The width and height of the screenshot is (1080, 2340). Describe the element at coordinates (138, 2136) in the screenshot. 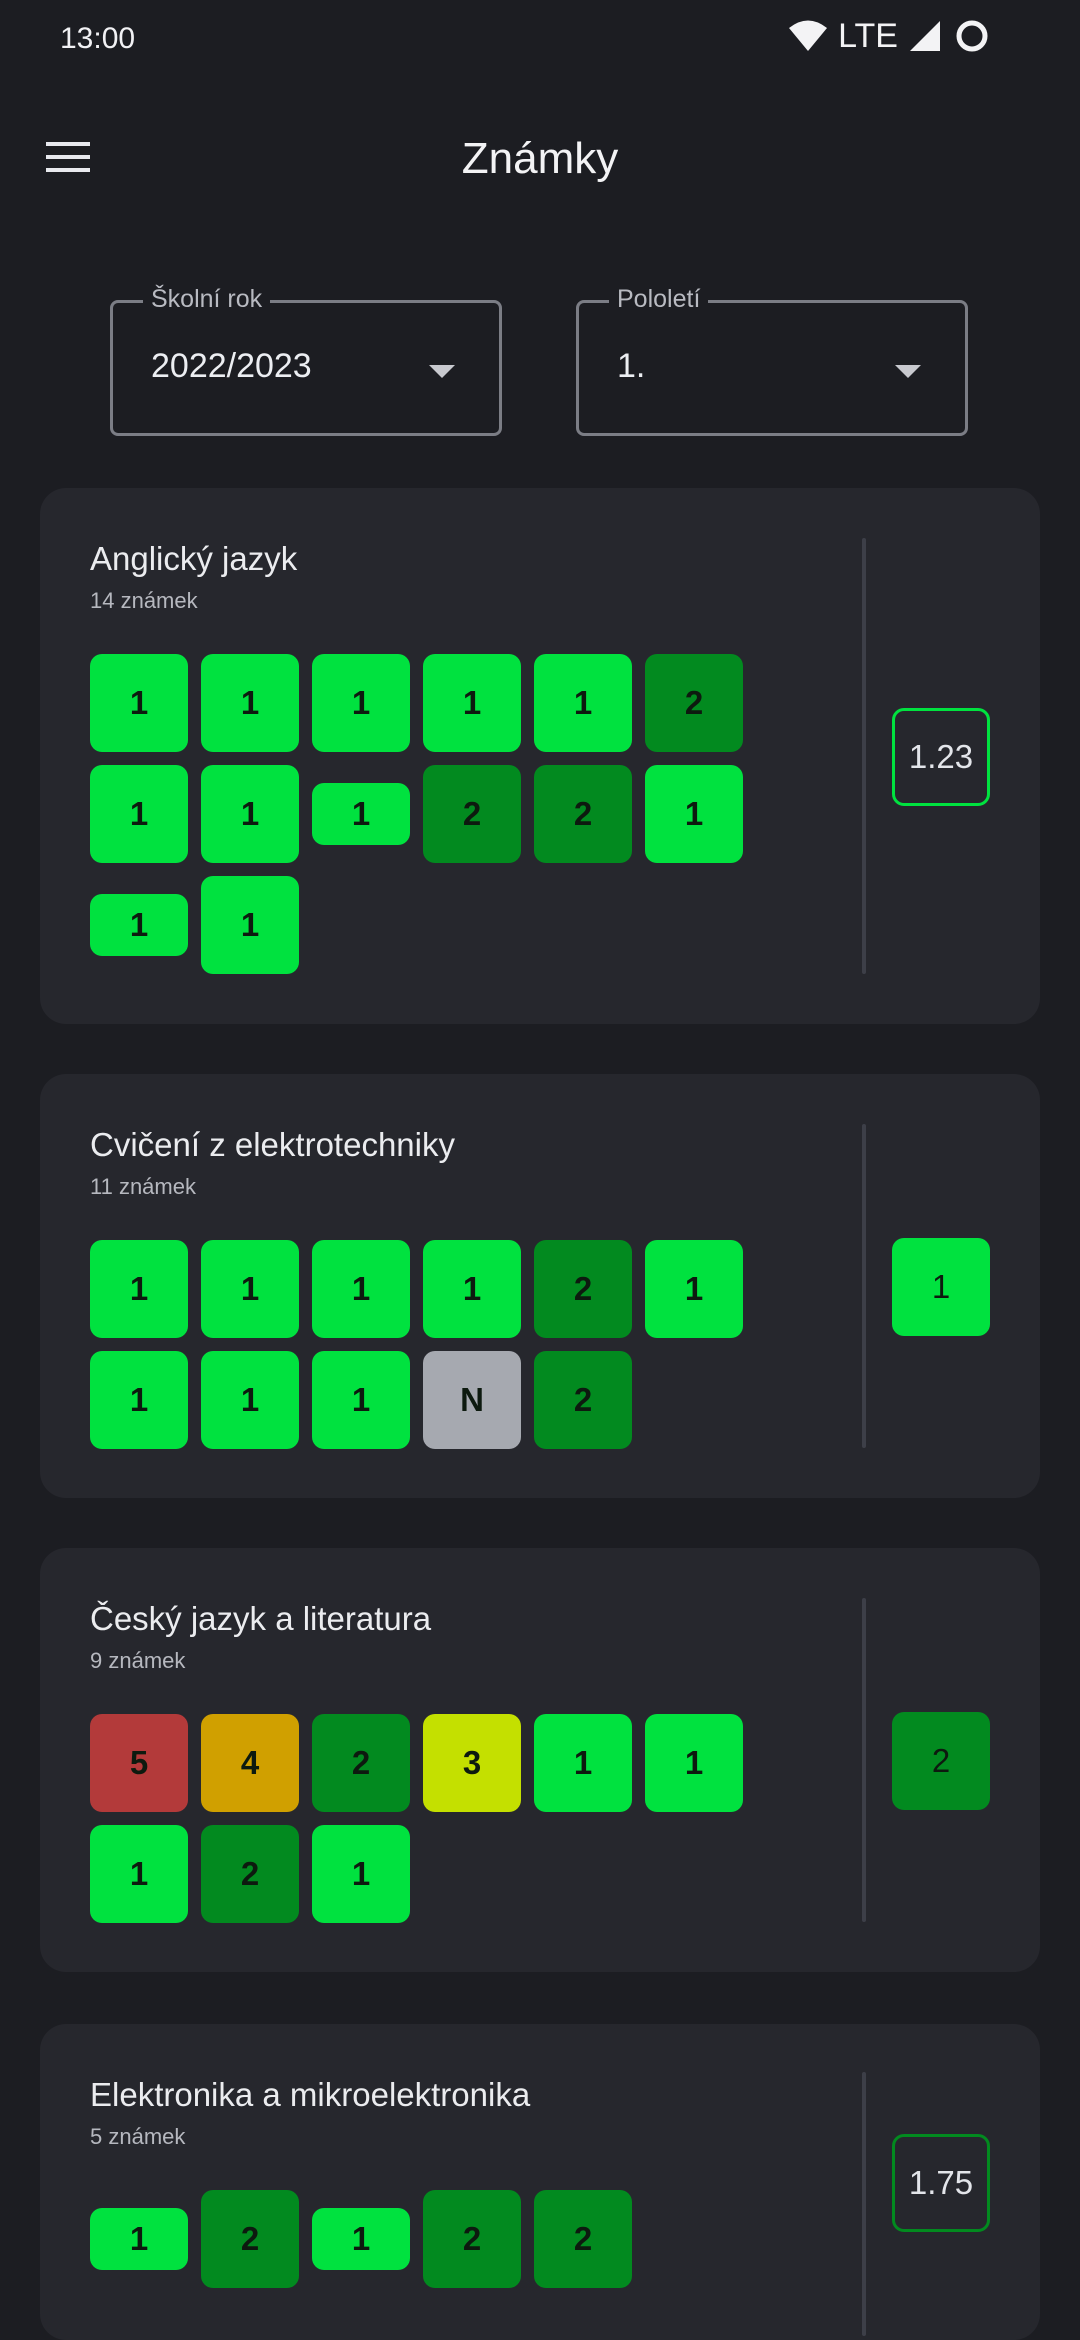

I see `grade-count: 5 známek` at that location.